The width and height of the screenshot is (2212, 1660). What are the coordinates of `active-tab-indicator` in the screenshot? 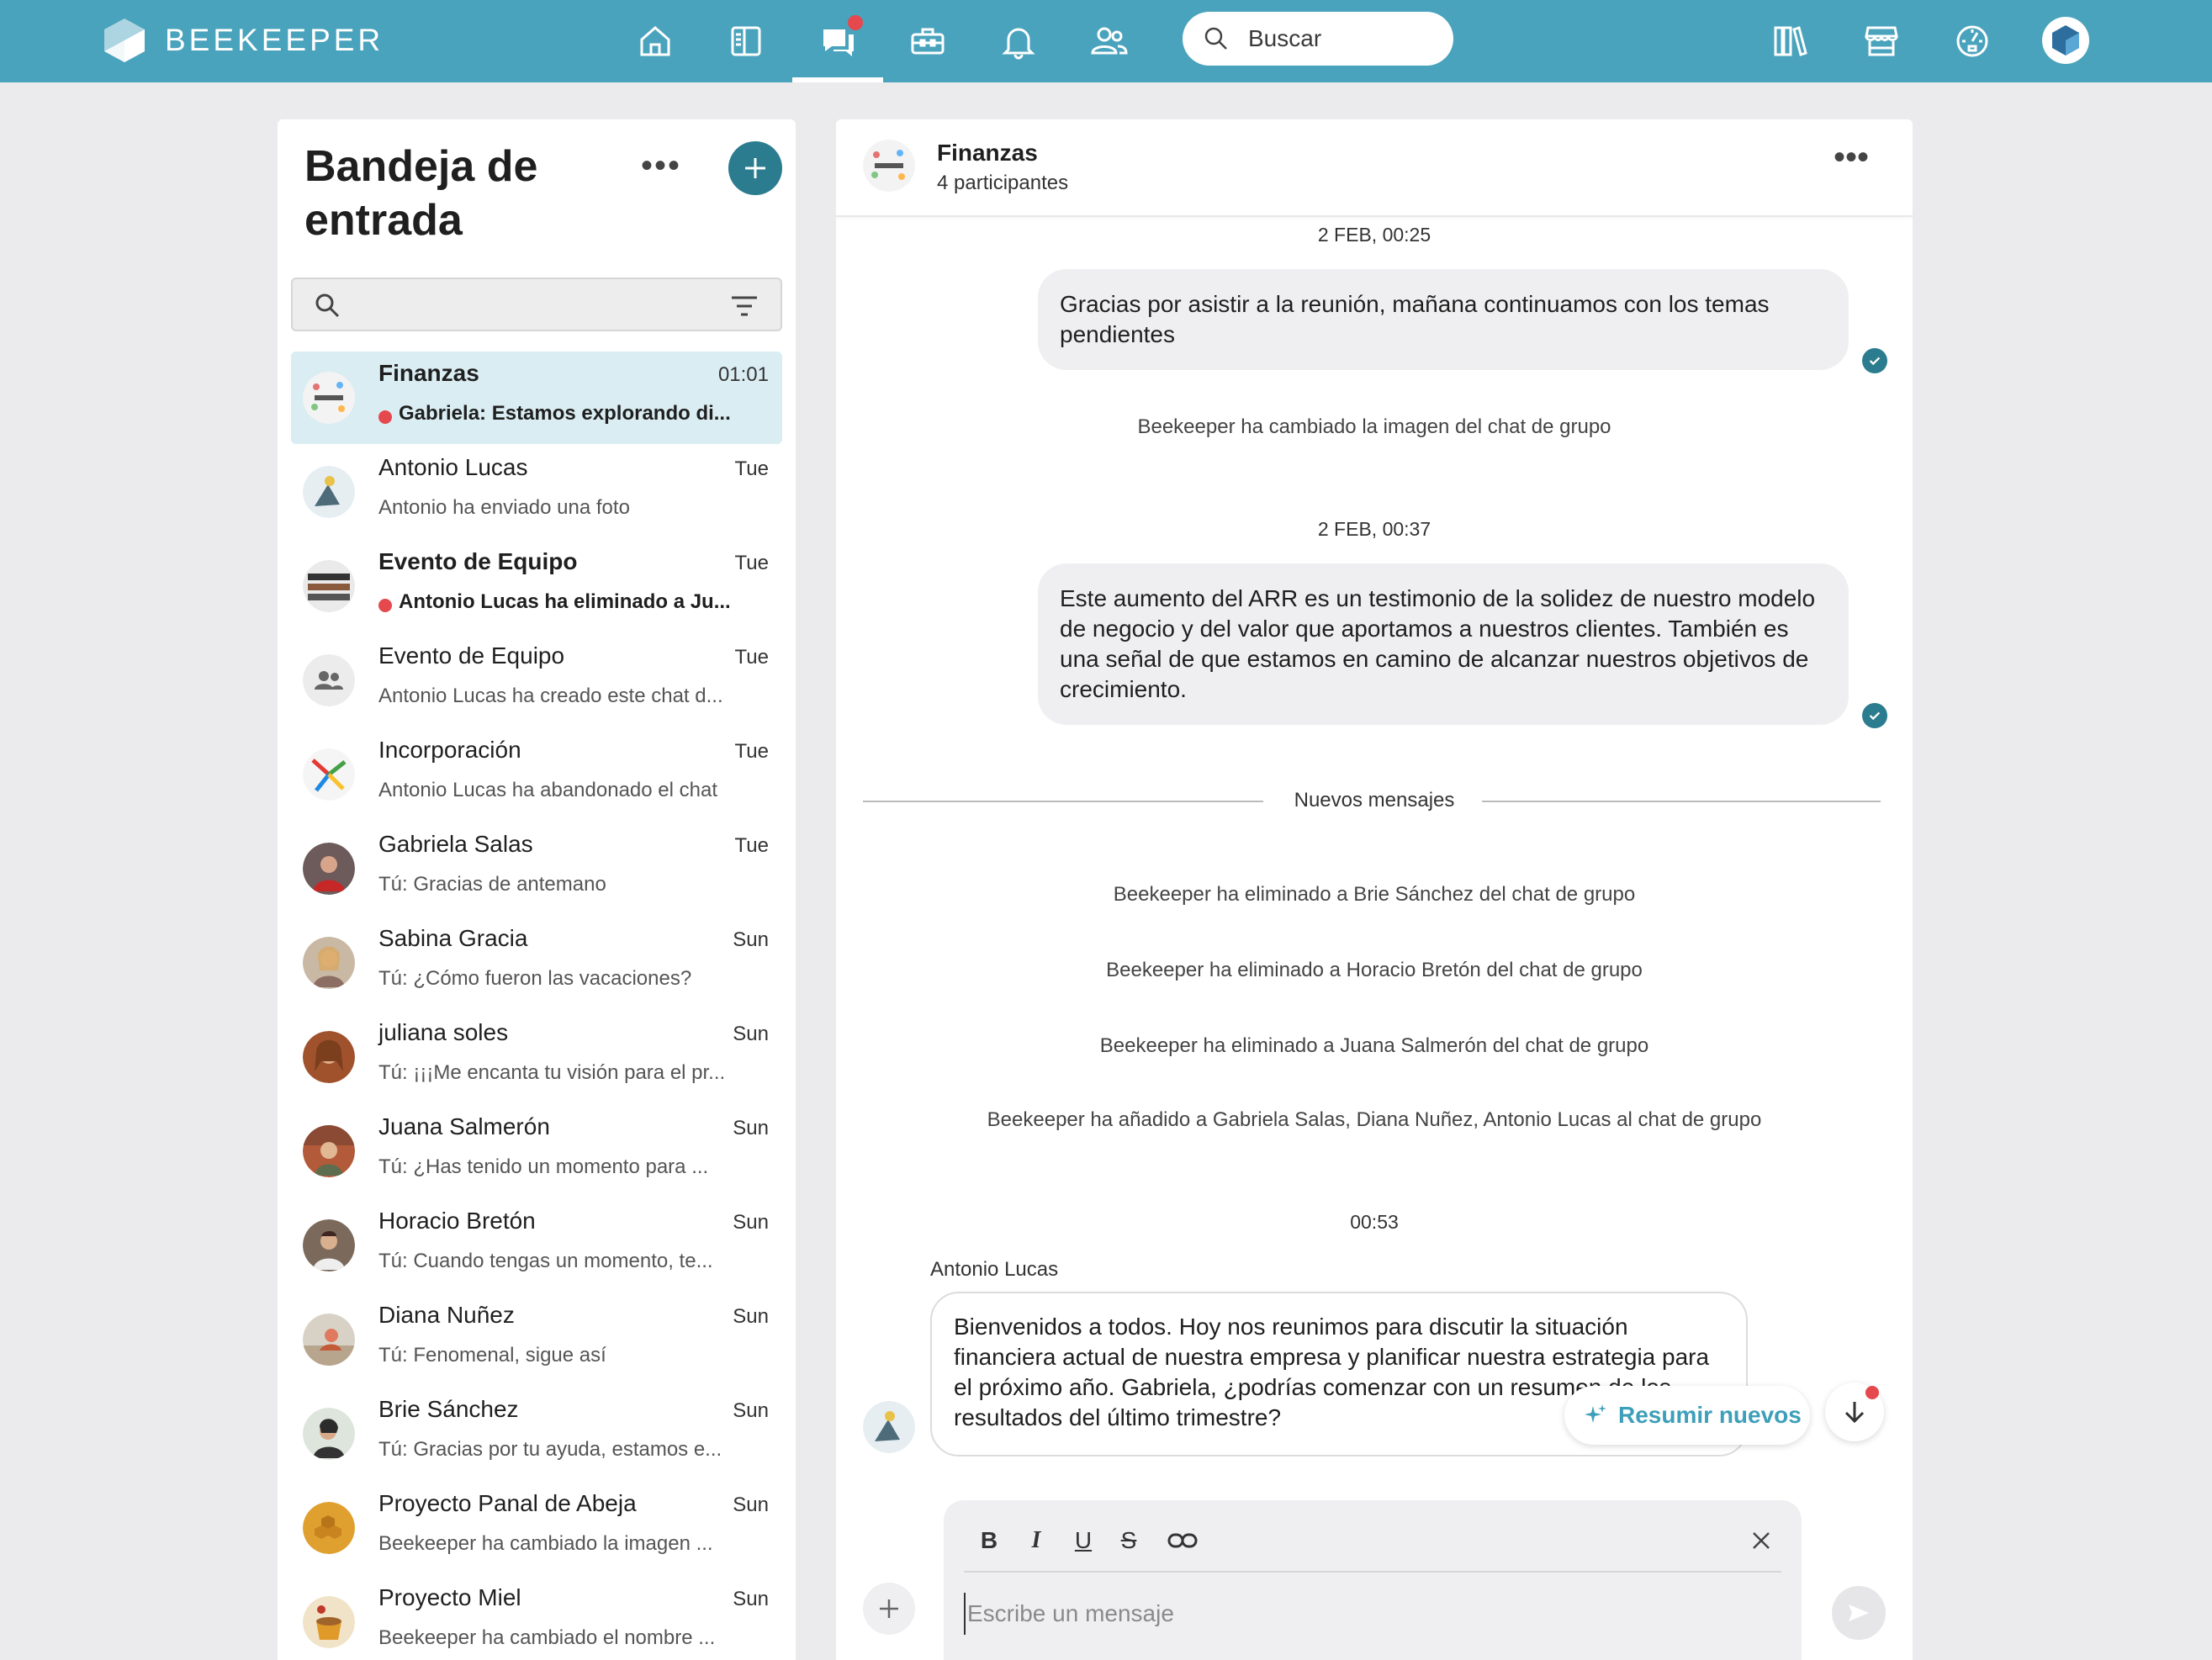 It's located at (837, 79).